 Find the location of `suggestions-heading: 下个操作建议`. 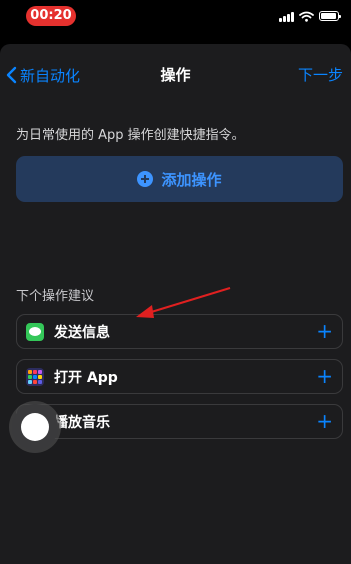

suggestions-heading: 下个操作建议 is located at coordinates (55, 296).